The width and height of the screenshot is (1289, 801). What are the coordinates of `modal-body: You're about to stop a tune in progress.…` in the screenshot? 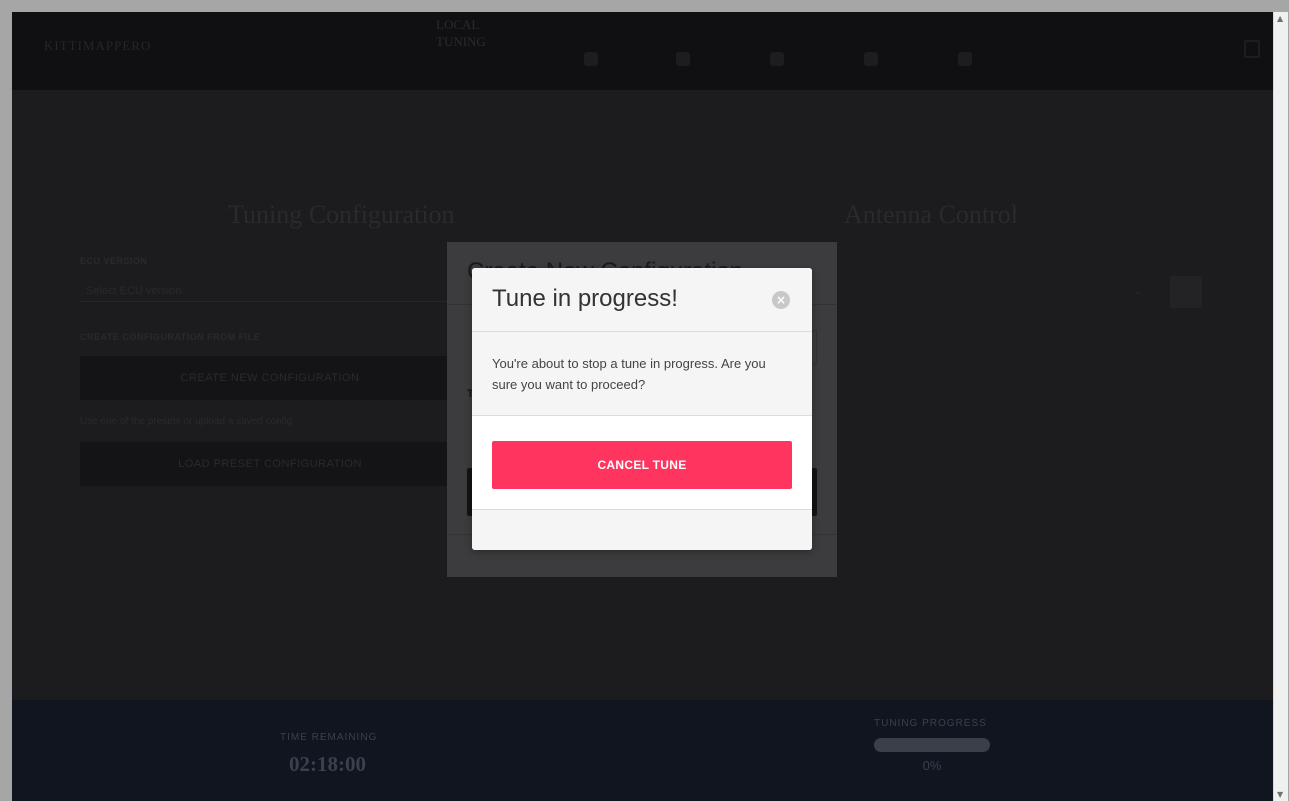 It's located at (642, 374).